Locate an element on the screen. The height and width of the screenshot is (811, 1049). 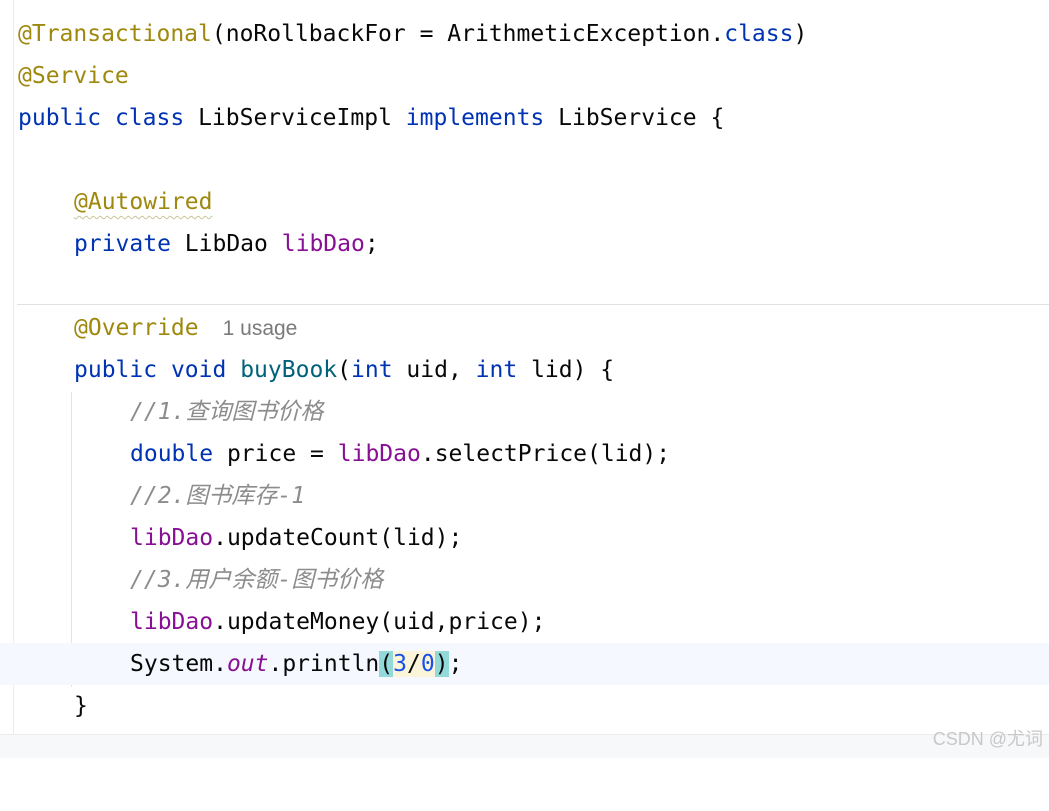
code-line-6: private LibDao libDao; is located at coordinates (524, 244).